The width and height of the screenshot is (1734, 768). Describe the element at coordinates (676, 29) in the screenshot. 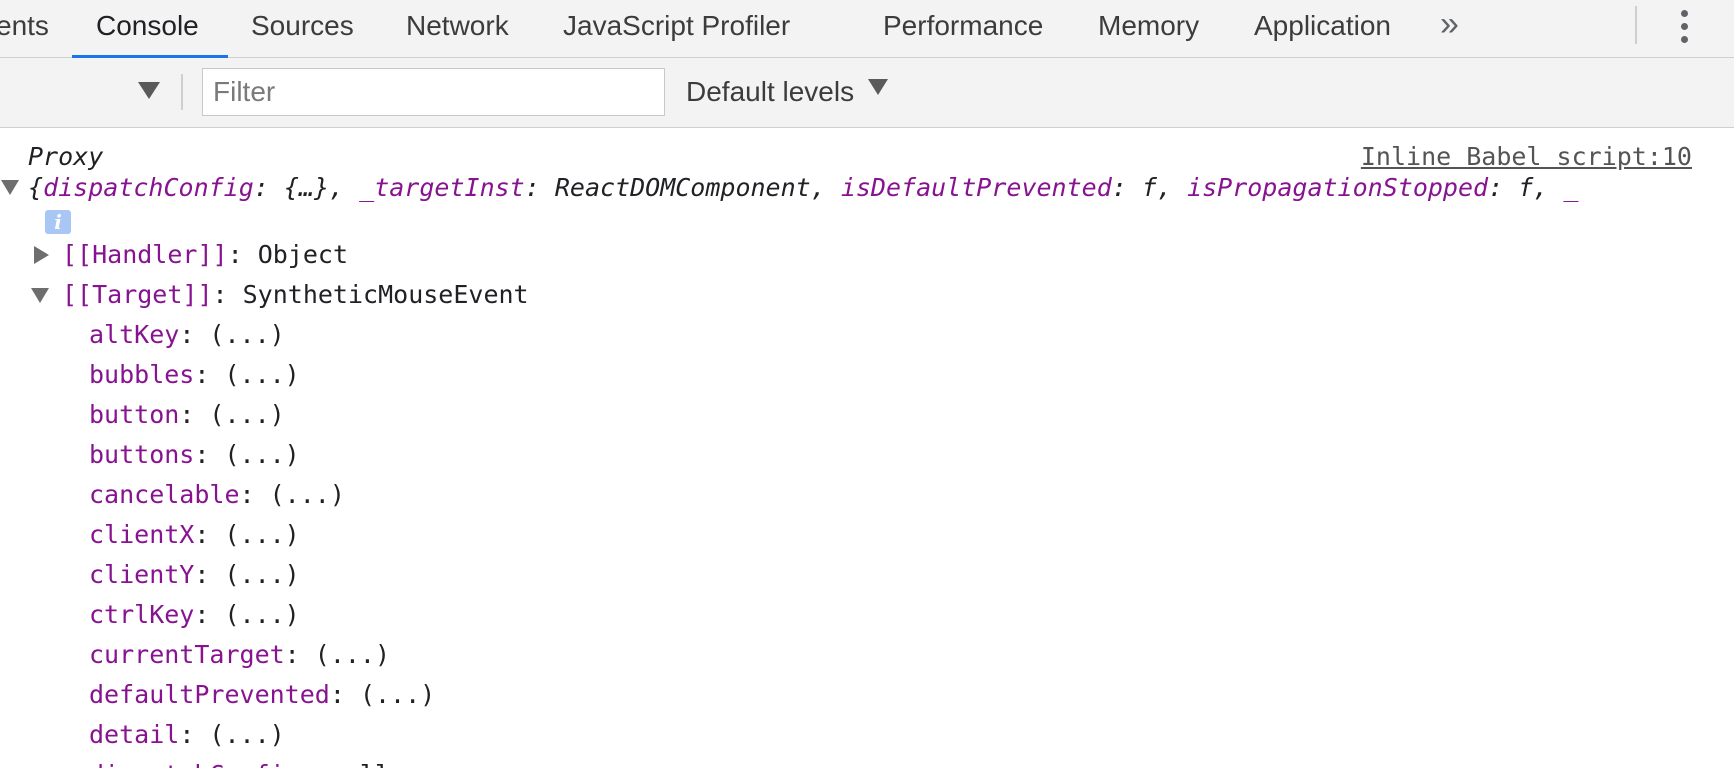

I see `tab-javascript-profiler: JavaScript Profiler` at that location.